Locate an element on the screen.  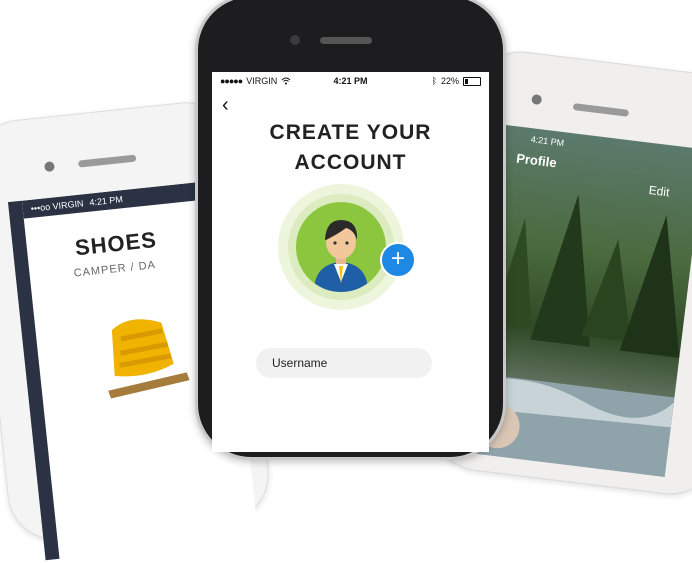
product-title: SHOES is located at coordinates (115, 243).